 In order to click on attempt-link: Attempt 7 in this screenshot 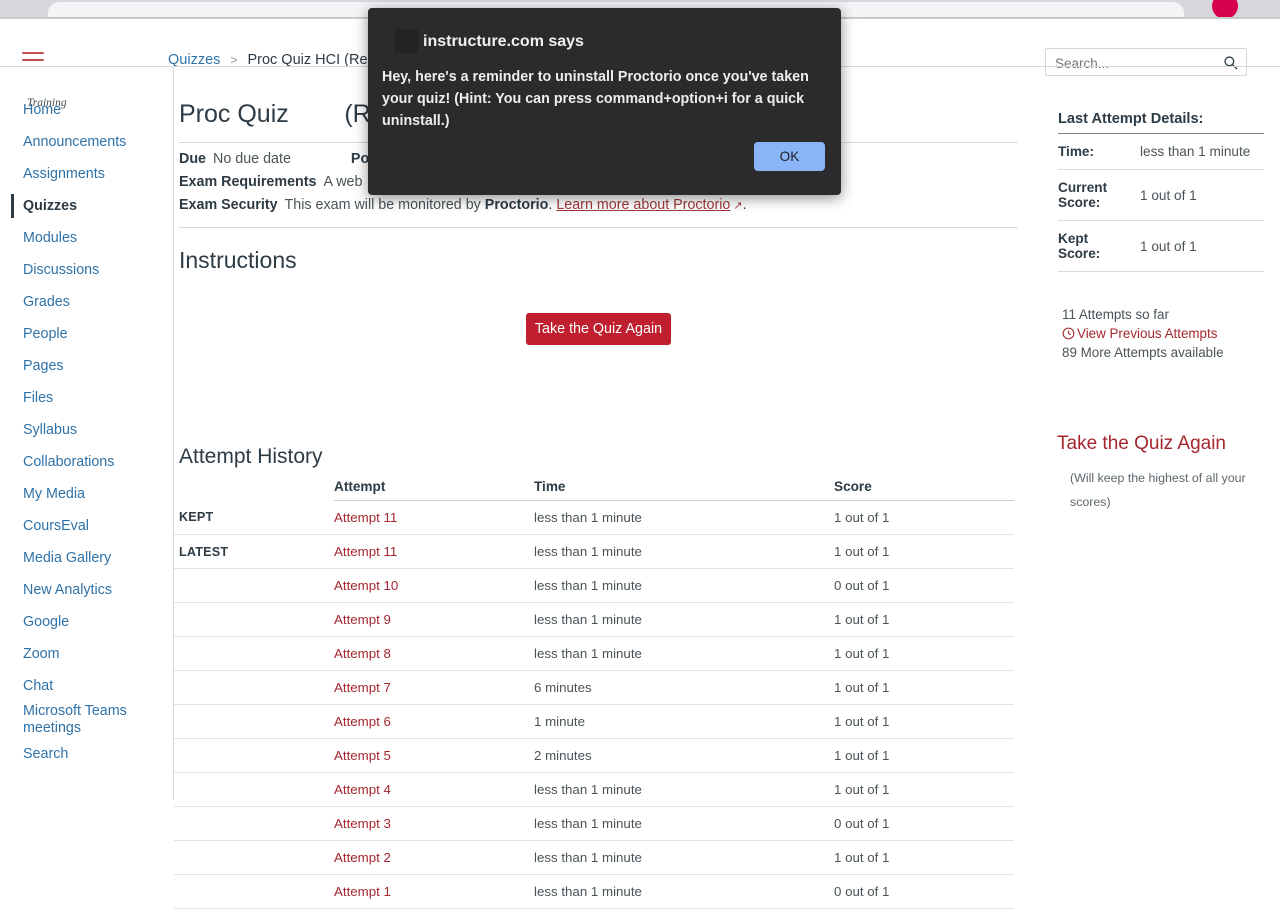, I will do `click(362, 687)`.